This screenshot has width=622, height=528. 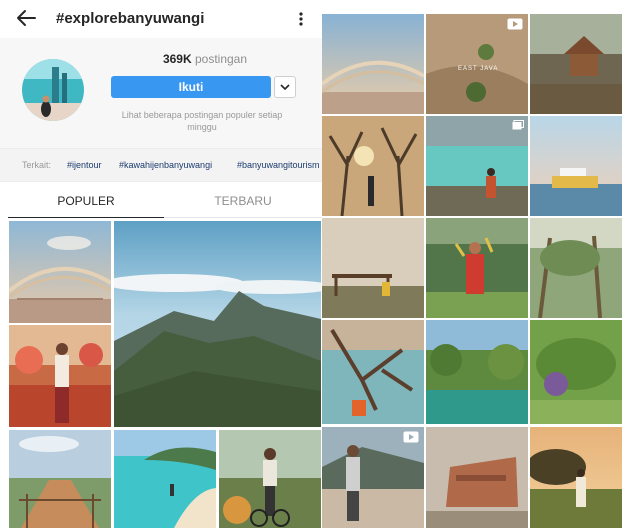 I want to click on follow-button: Ikuti, so click(x=191, y=87).